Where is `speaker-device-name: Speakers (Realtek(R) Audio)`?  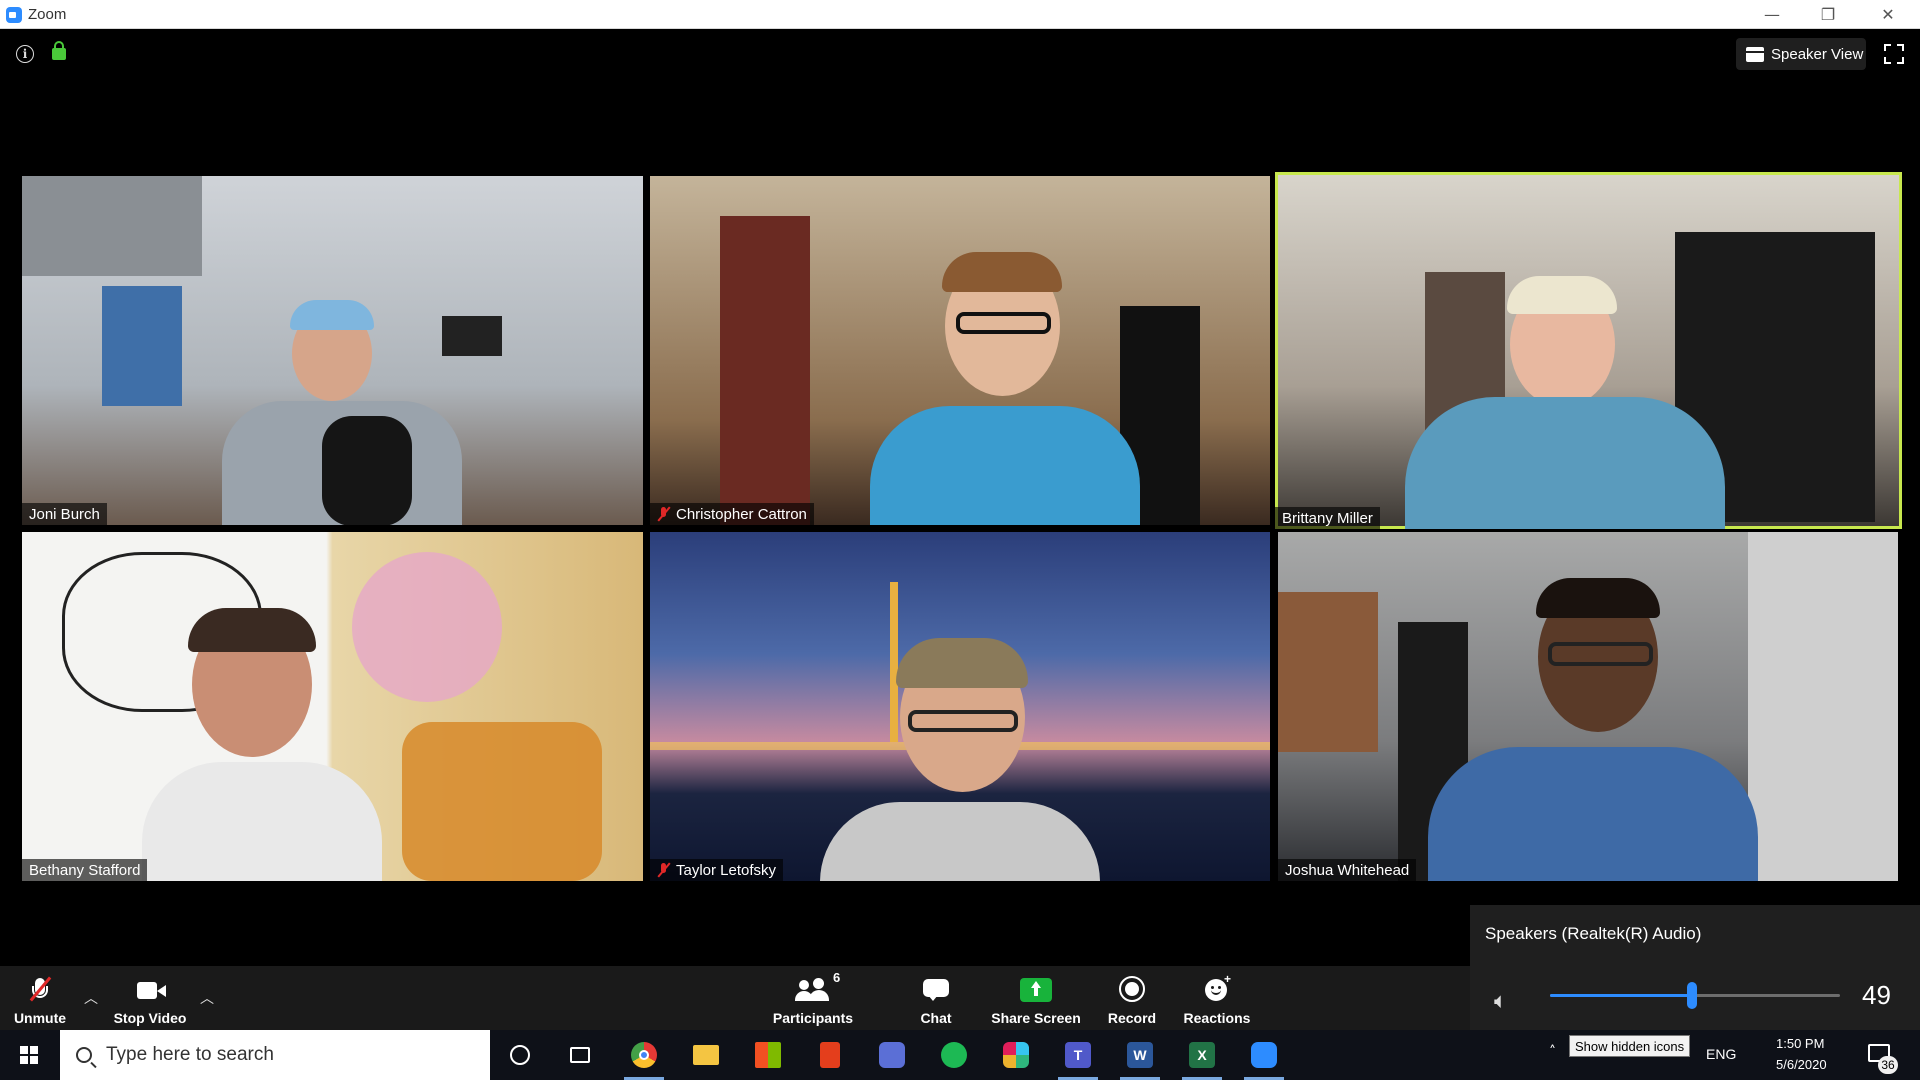
speaker-device-name: Speakers (Realtek(R) Audio) is located at coordinates (1593, 933).